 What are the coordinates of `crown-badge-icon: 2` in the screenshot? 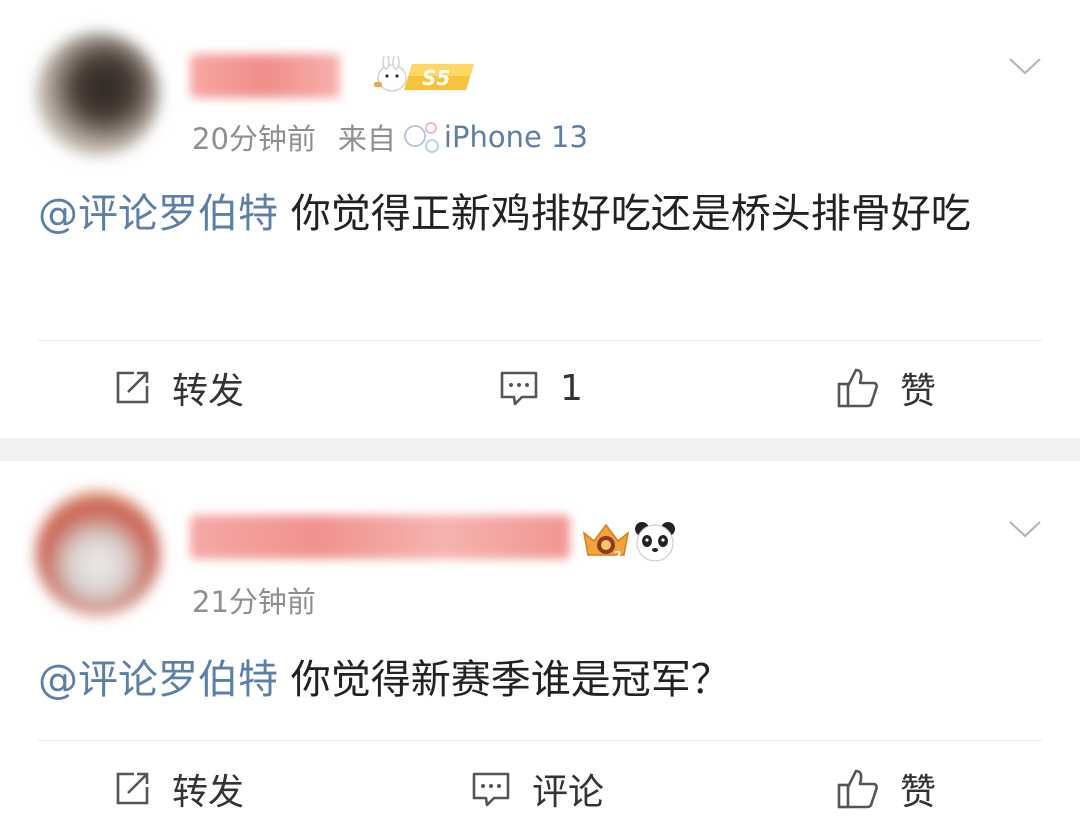 It's located at (606, 542).